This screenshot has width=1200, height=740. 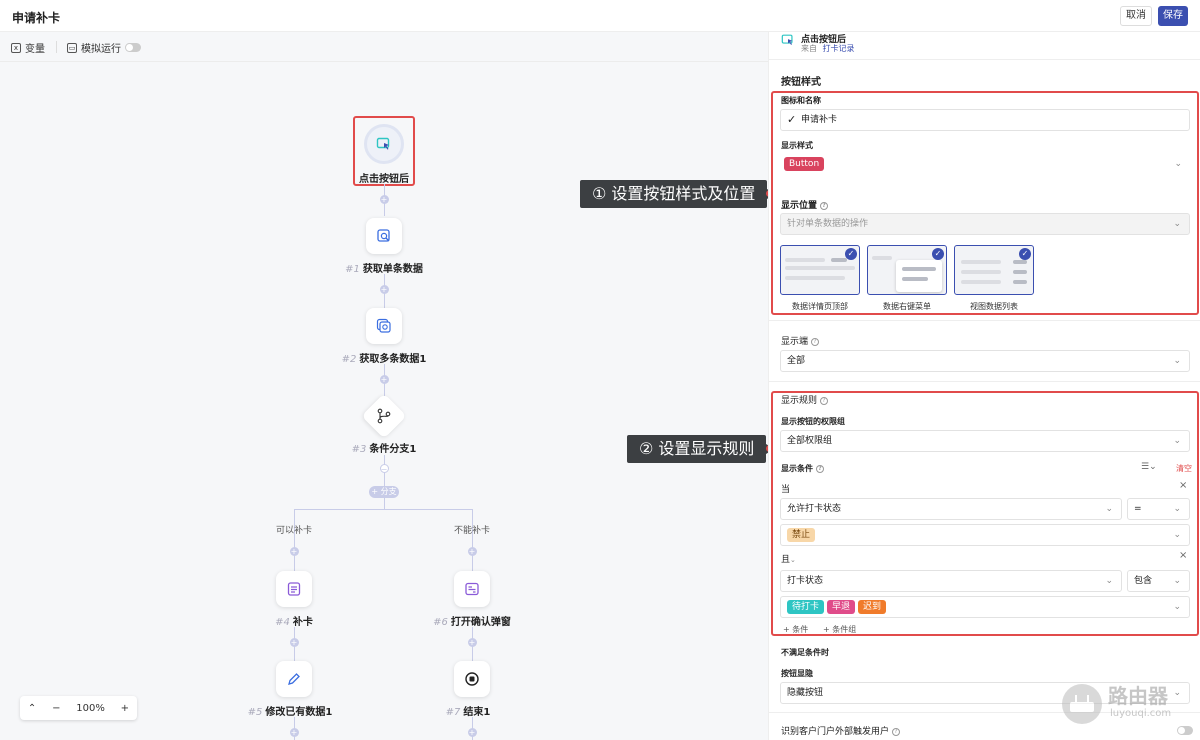 What do you see at coordinates (1158, 581) in the screenshot?
I see `condition-2-operator-select: 包含 ⌄` at bounding box center [1158, 581].